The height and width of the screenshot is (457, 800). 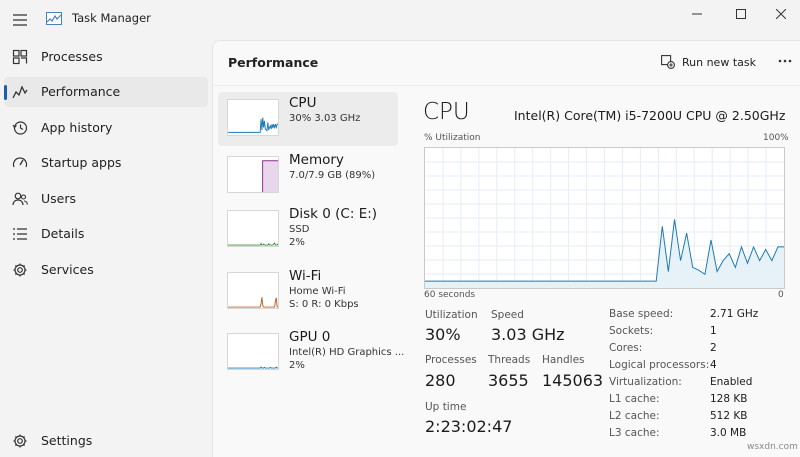 What do you see at coordinates (253, 228) in the screenshot?
I see `disk-thumbnail-graph` at bounding box center [253, 228].